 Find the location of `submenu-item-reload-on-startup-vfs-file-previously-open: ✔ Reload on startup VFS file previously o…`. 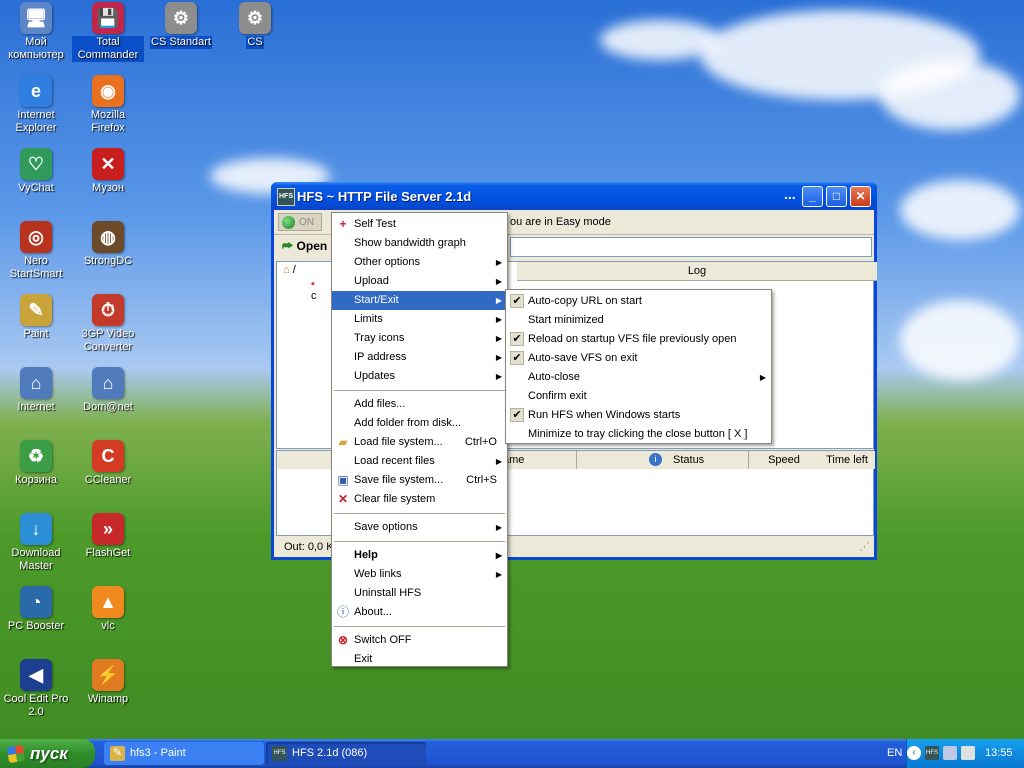

submenu-item-reload-on-startup-vfs-file-previously-open: ✔ Reload on startup VFS file previously o… is located at coordinates (638, 339).